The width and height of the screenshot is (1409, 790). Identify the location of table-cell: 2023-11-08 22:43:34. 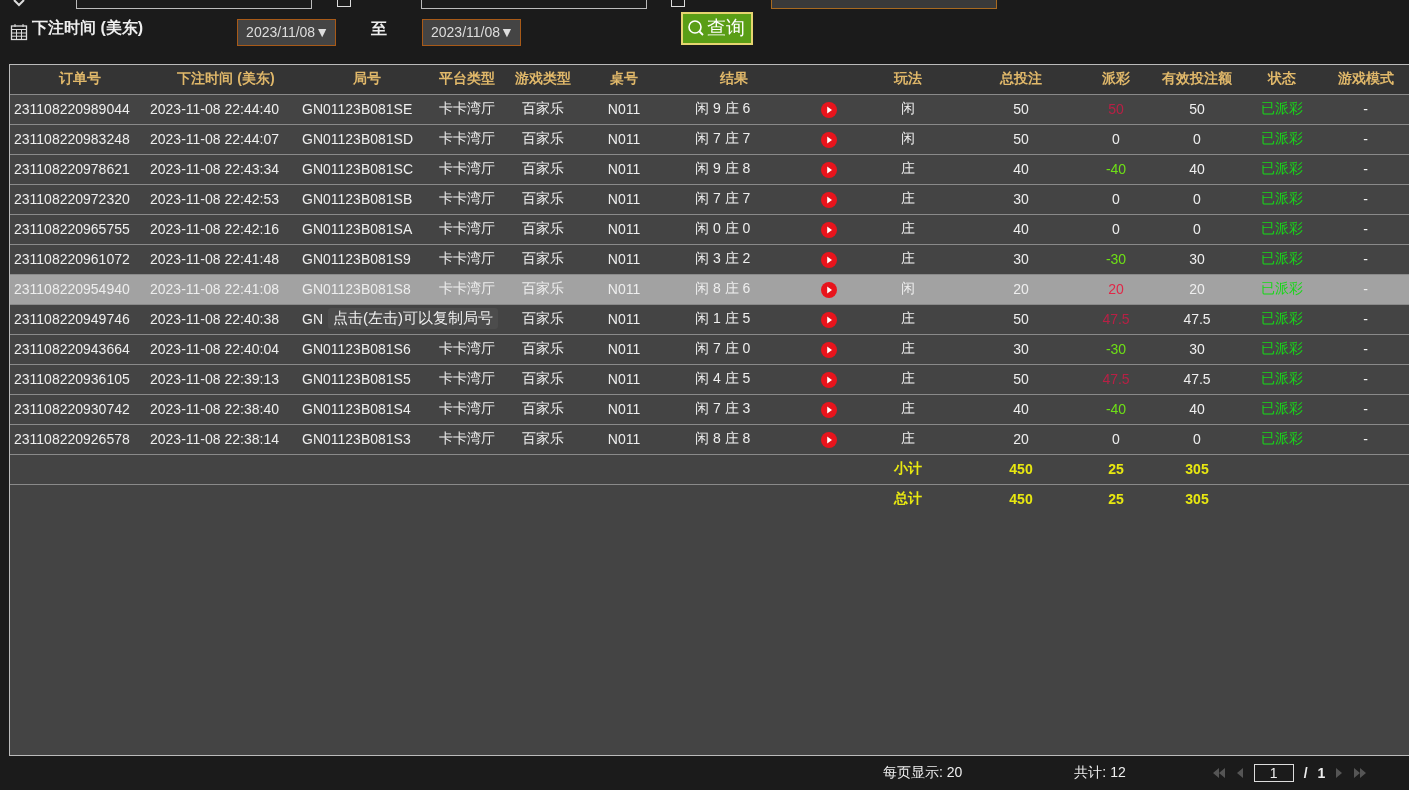
(214, 169).